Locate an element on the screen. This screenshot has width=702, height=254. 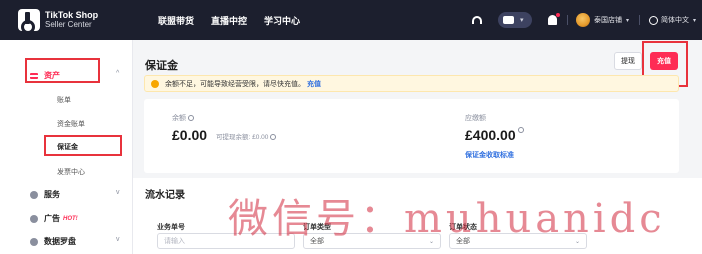
withdraw-button: 提现 is located at coordinates (628, 61).